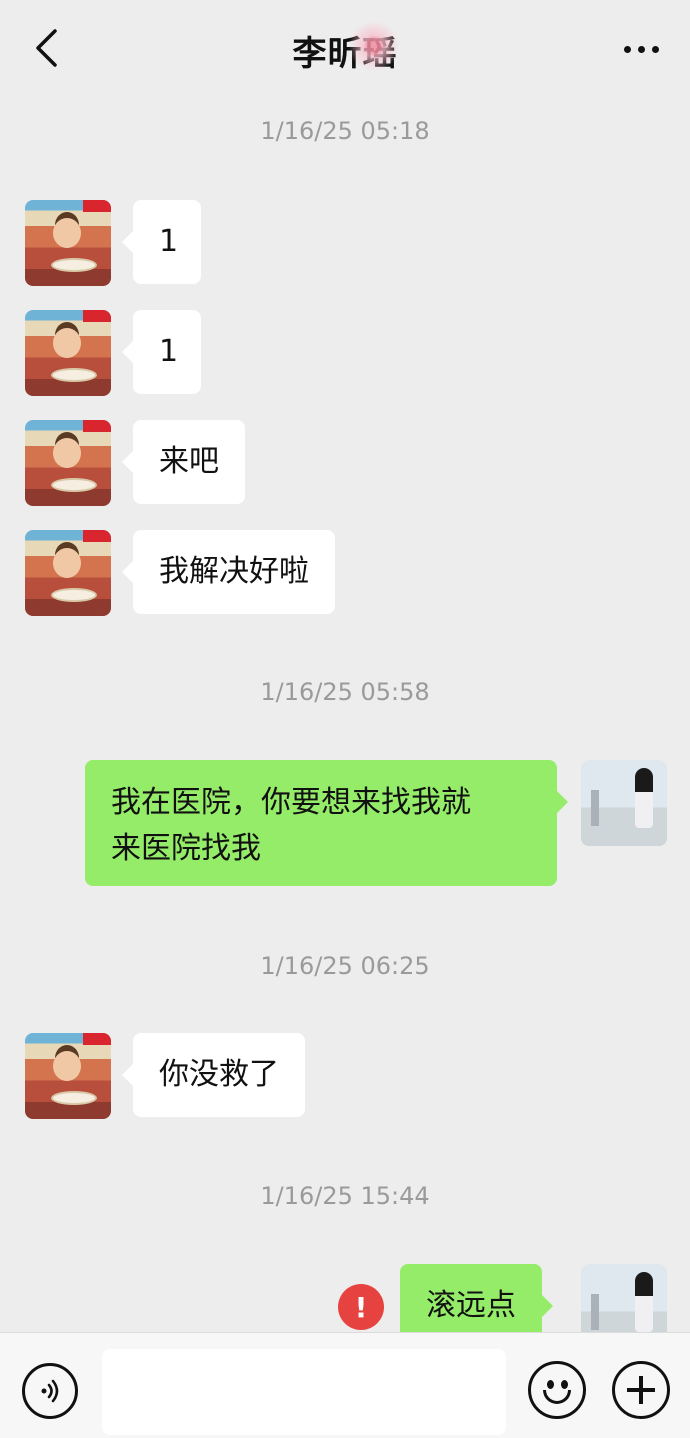 This screenshot has width=690, height=1438. What do you see at coordinates (345, 131) in the screenshot?
I see `message-timestamp: 1/16/25 05:18` at bounding box center [345, 131].